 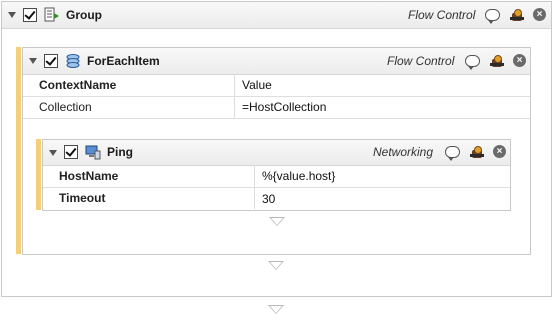 I want to click on group-enabled-checkbox, so click(x=30, y=15).